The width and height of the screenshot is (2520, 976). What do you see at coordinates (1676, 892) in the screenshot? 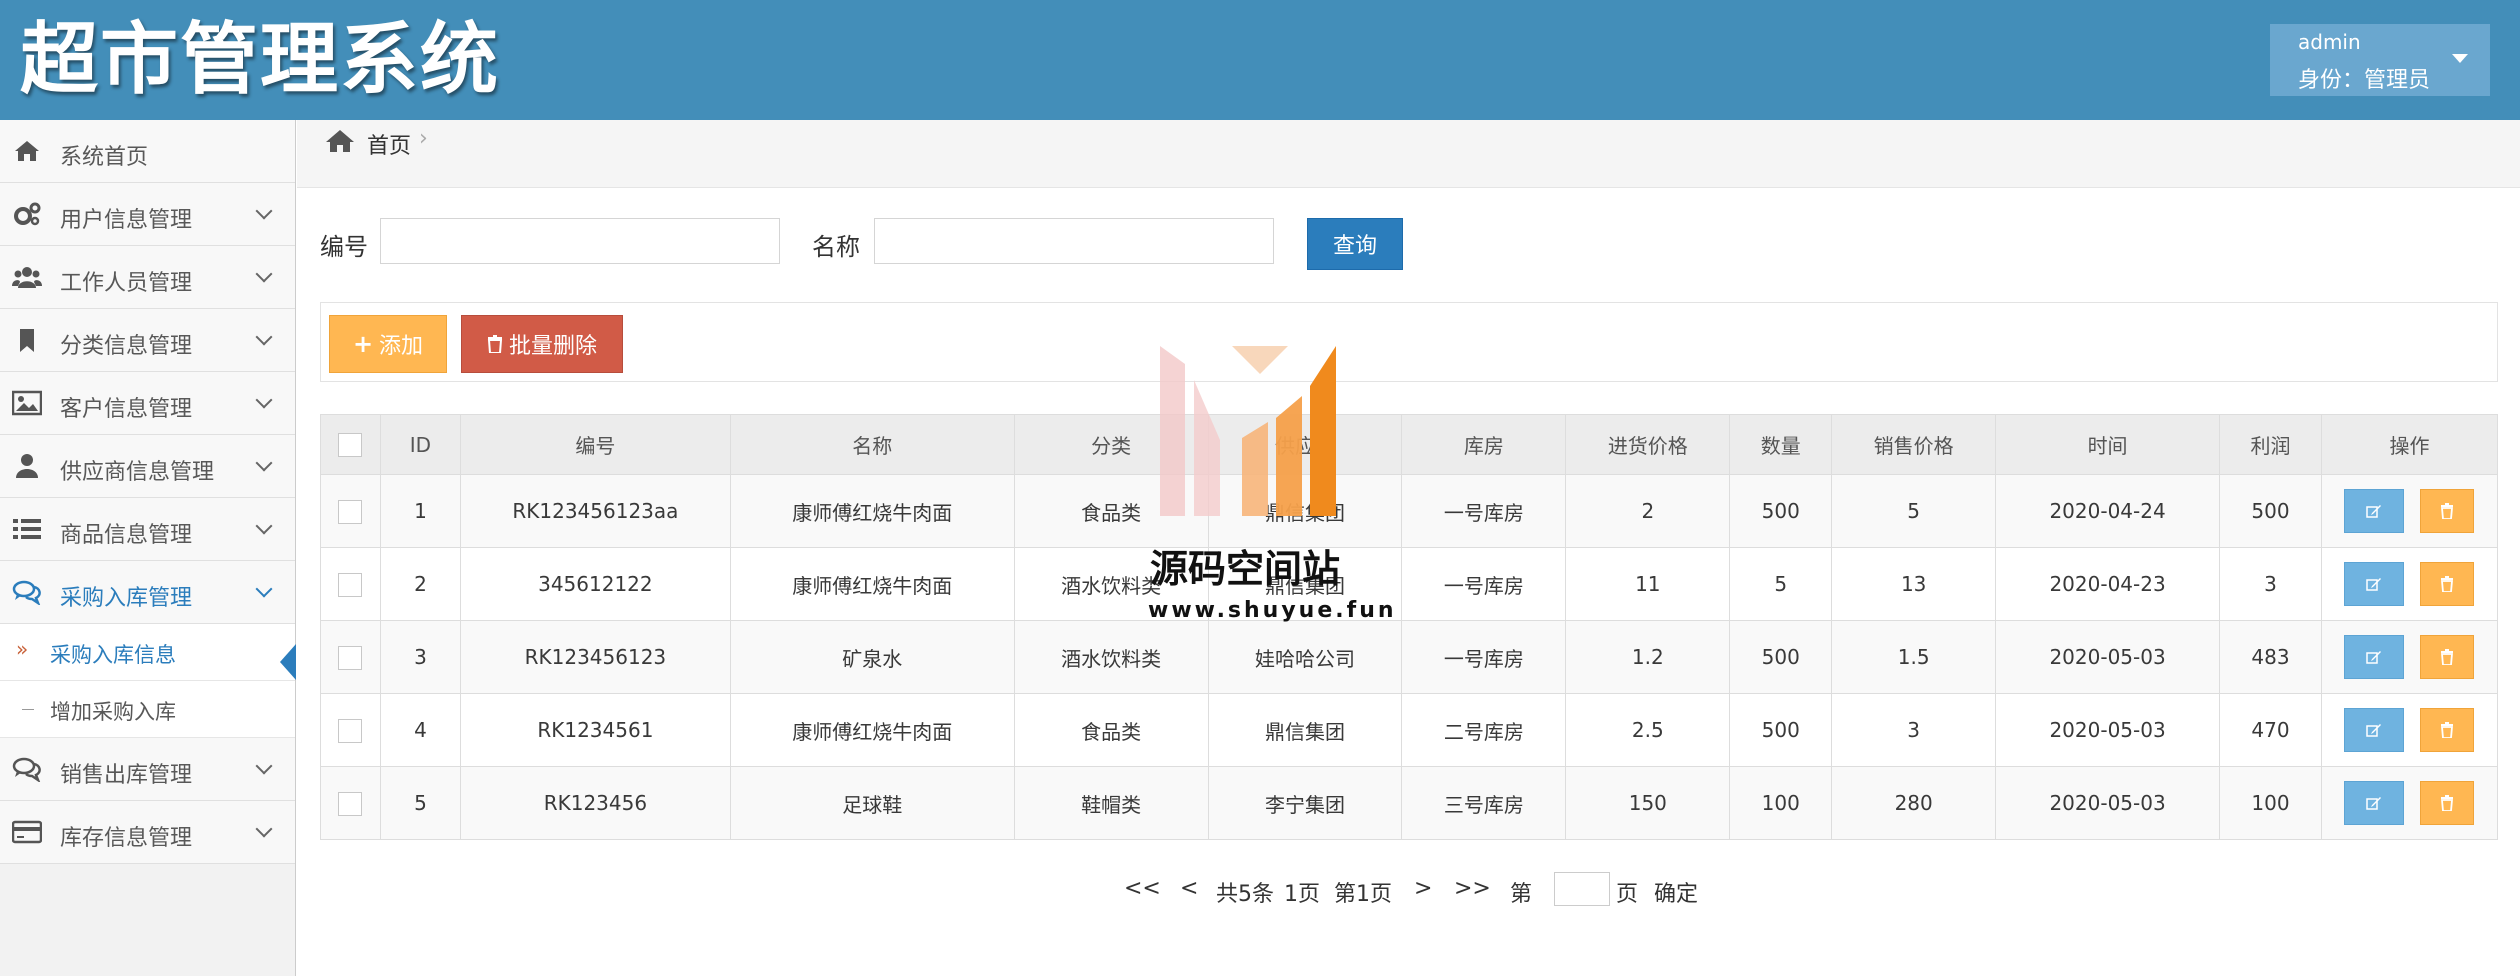
I see `confirm-button: 确定` at bounding box center [1676, 892].